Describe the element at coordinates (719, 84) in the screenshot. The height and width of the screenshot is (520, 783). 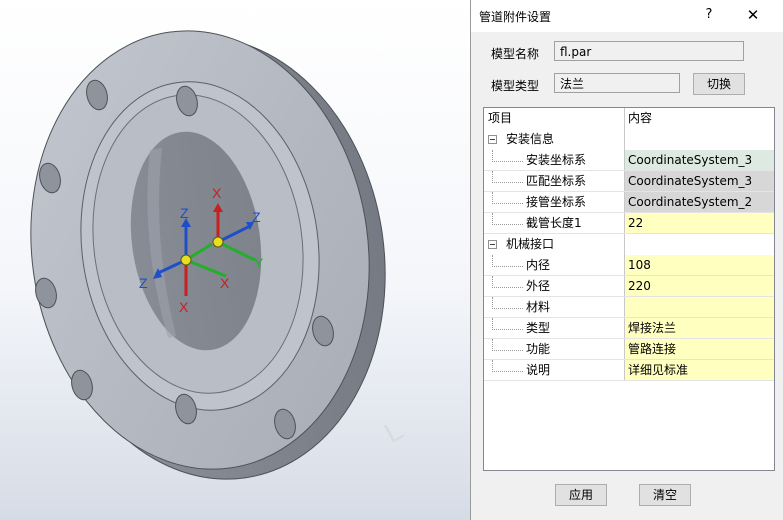
I see `switch-button: 切换` at that location.